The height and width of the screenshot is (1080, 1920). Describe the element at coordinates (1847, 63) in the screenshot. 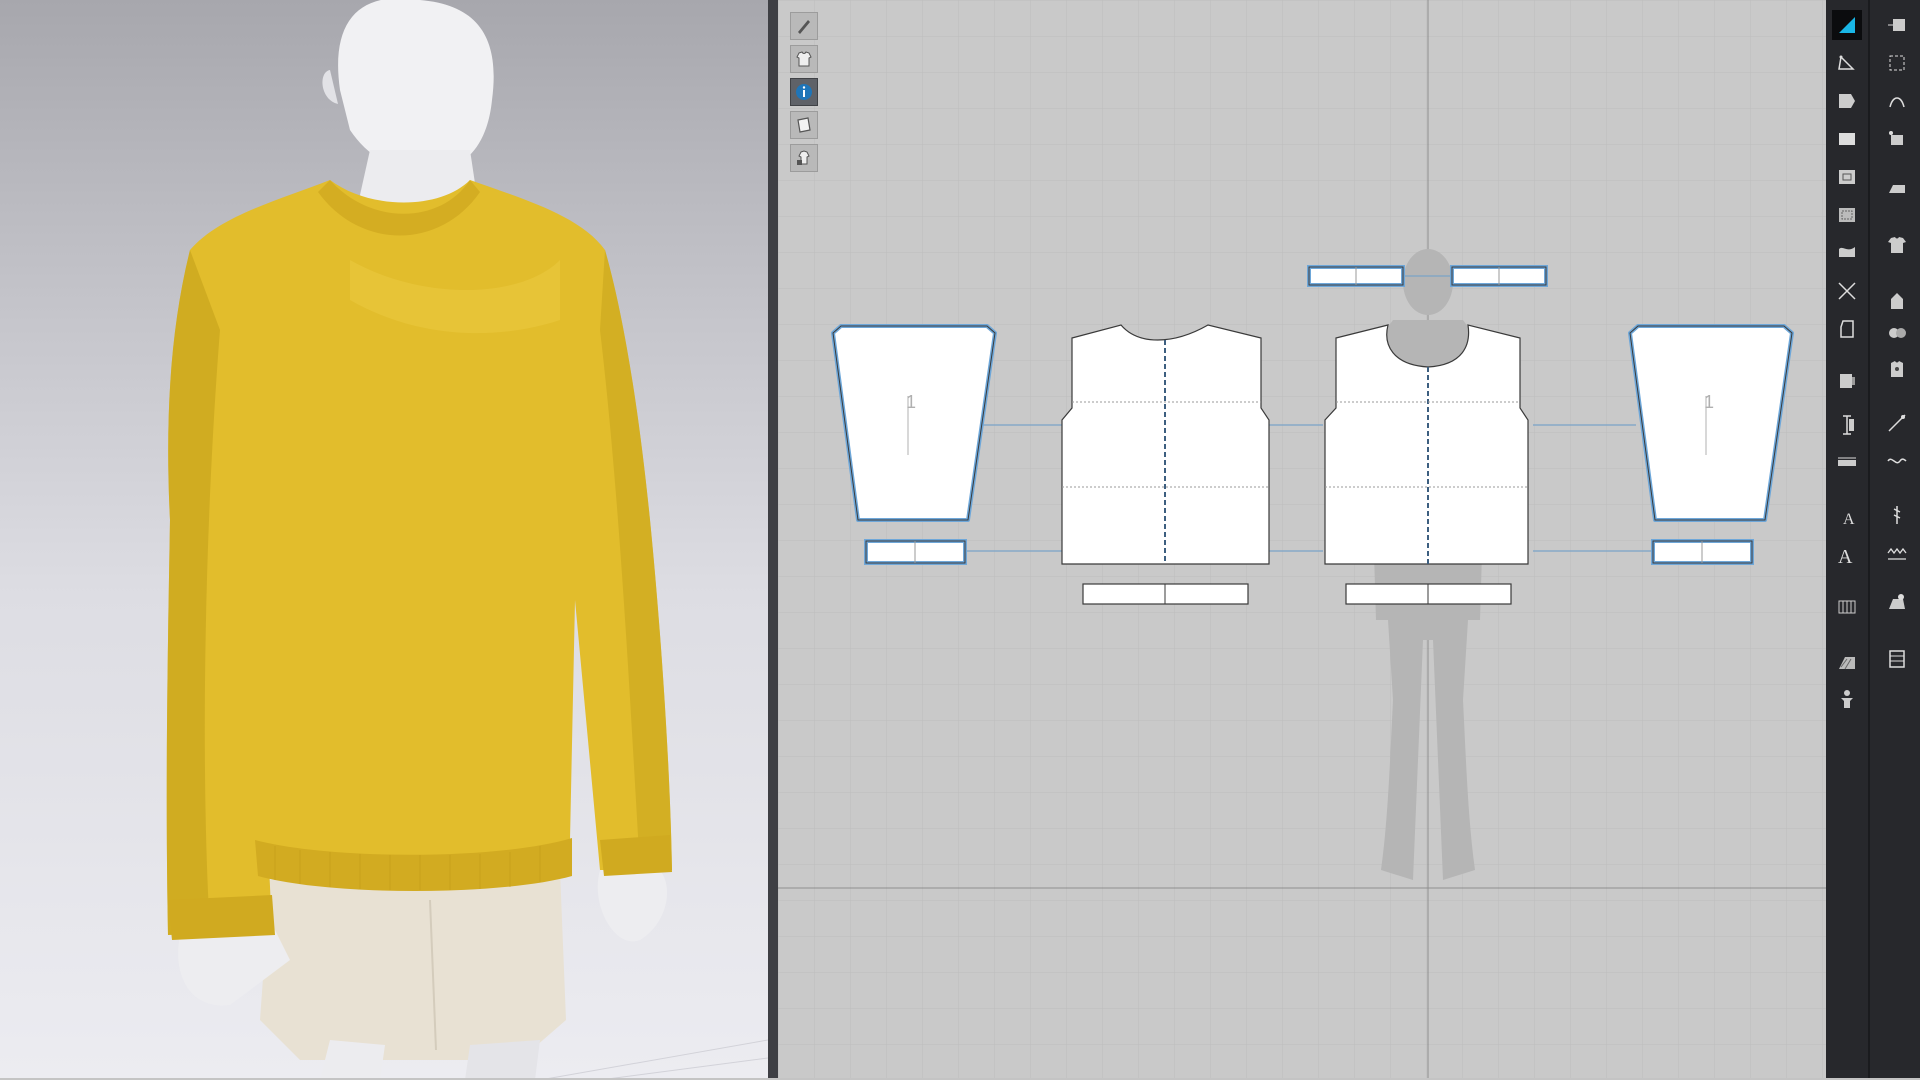

I see `transform-pattern-icon` at that location.